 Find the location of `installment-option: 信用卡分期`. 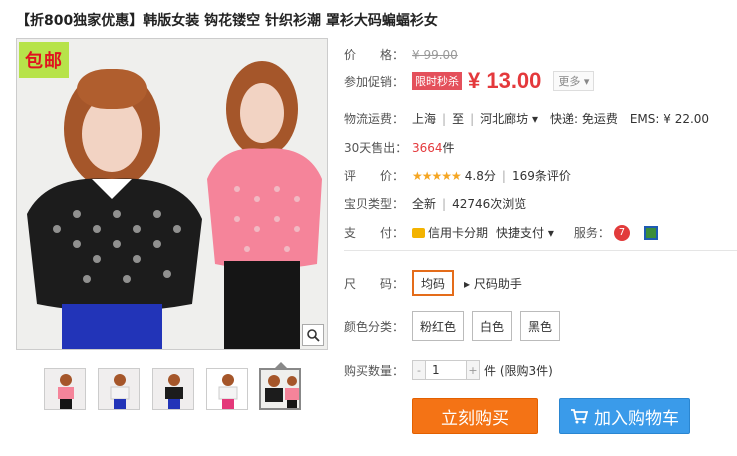

installment-option: 信用卡分期 is located at coordinates (458, 232).